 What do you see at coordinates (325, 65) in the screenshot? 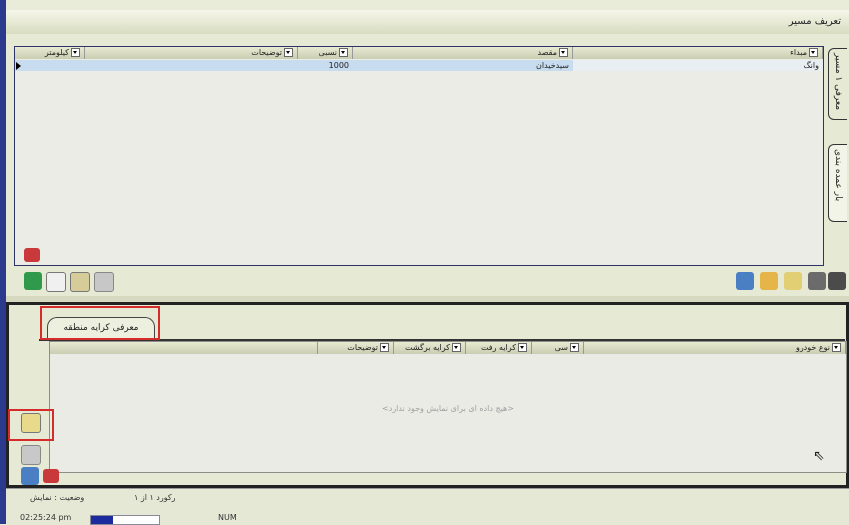
I see `cell-percent: 1000` at bounding box center [325, 65].